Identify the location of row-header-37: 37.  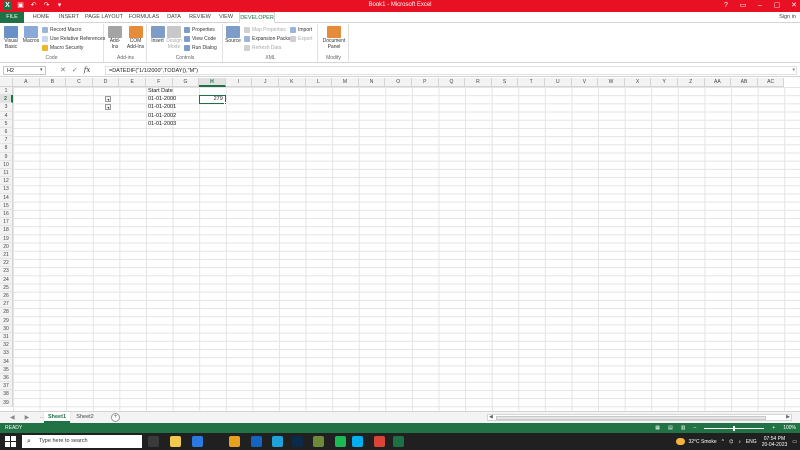
(6, 386).